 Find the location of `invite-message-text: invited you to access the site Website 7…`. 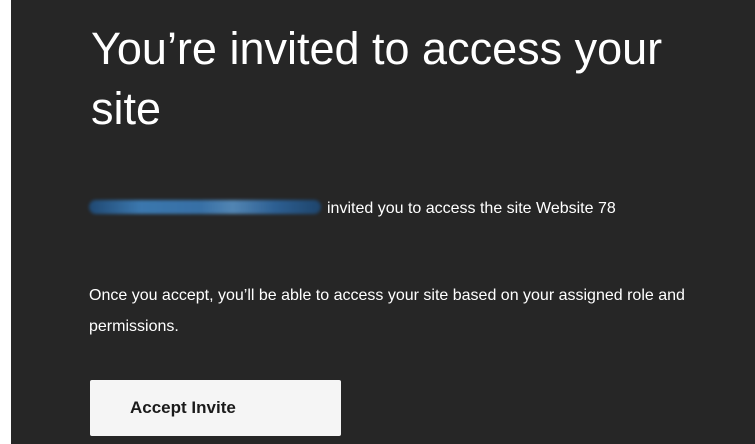

invite-message-text: invited you to access the site Website 7… is located at coordinates (471, 208).